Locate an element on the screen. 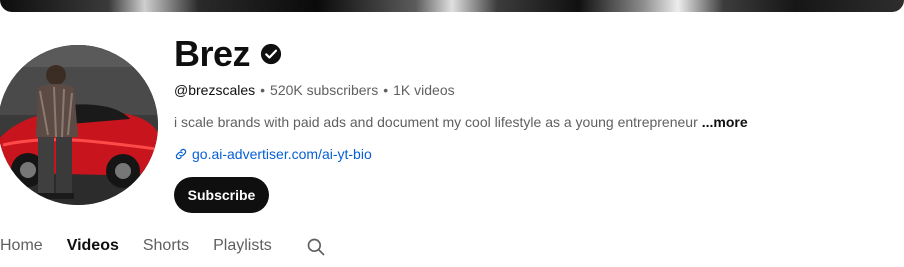  tab-shorts: Shorts is located at coordinates (166, 246).